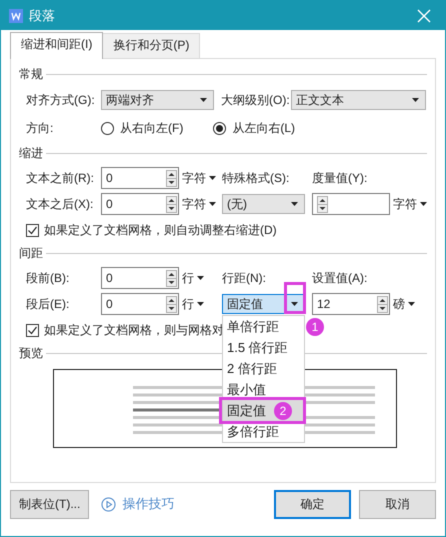  What do you see at coordinates (152, 128) in the screenshot?
I see `radio-label: 从右向左(F)` at bounding box center [152, 128].